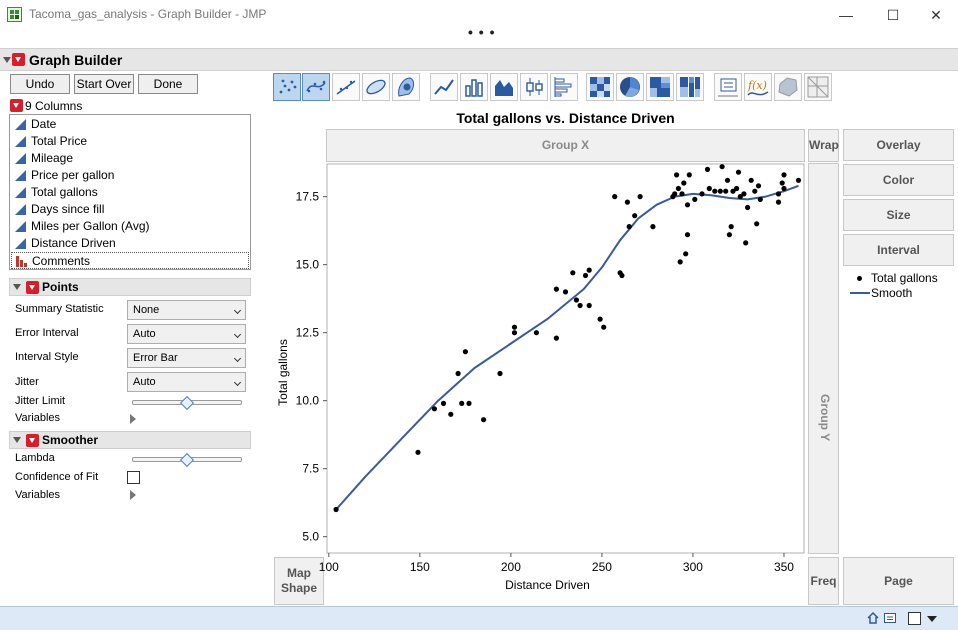  What do you see at coordinates (898, 145) in the screenshot?
I see `overlay-zone: Overlay` at bounding box center [898, 145].